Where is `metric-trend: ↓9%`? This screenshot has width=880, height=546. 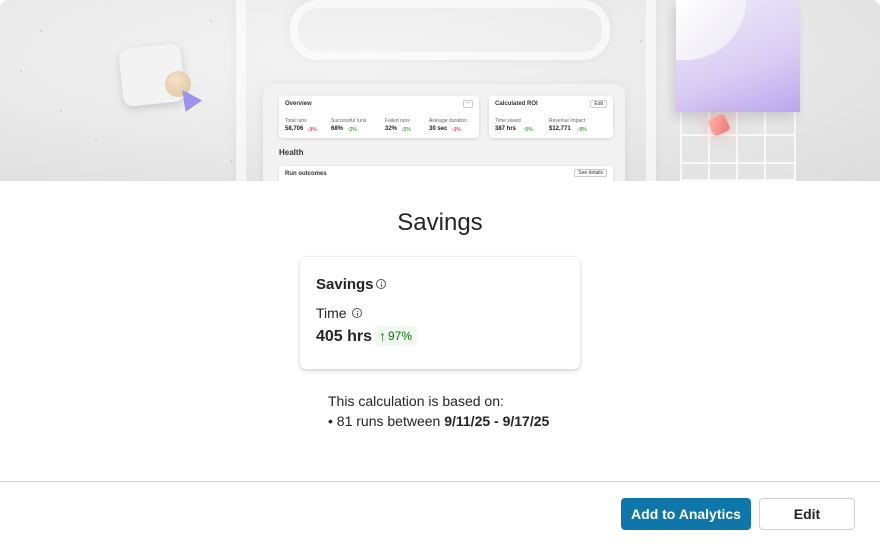
metric-trend: ↓9% is located at coordinates (312, 130).